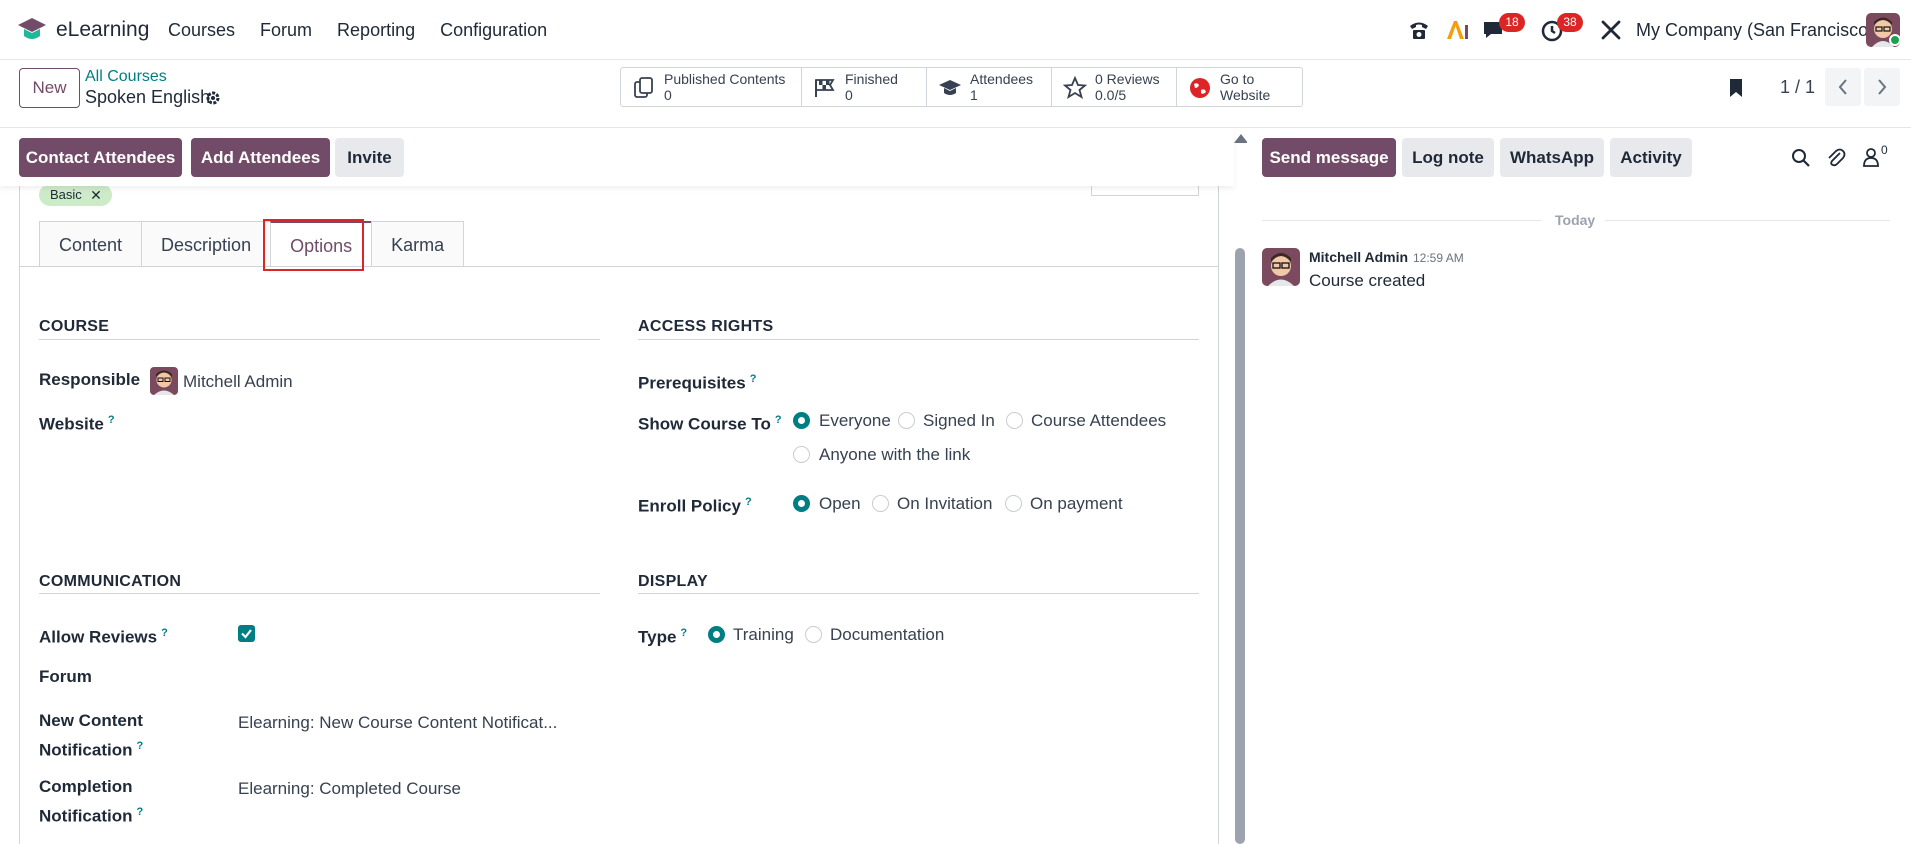  I want to click on tab-description: Description, so click(206, 244).